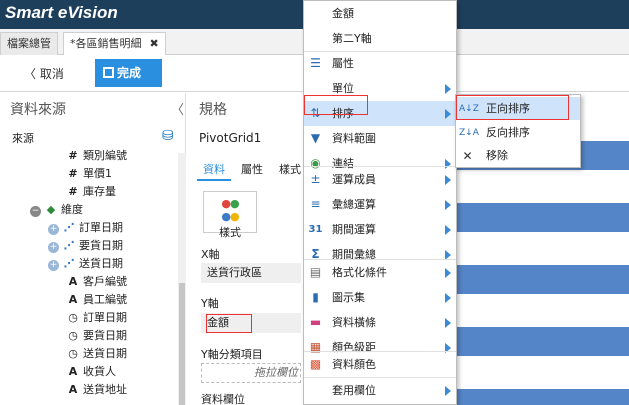  What do you see at coordinates (177, 108) in the screenshot?
I see `collapse-icon: 〈` at bounding box center [177, 108].